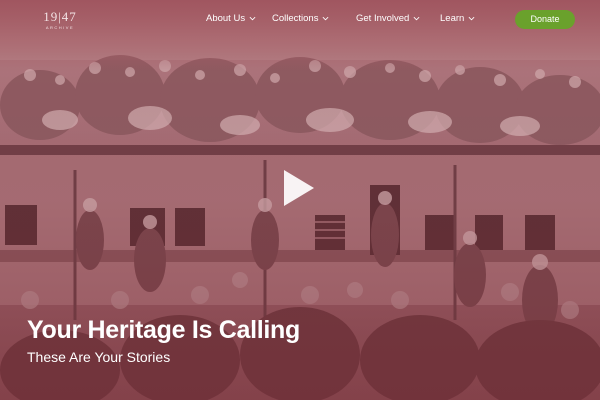 This screenshot has width=600, height=400. I want to click on nav-item-label: About Us, so click(226, 18).